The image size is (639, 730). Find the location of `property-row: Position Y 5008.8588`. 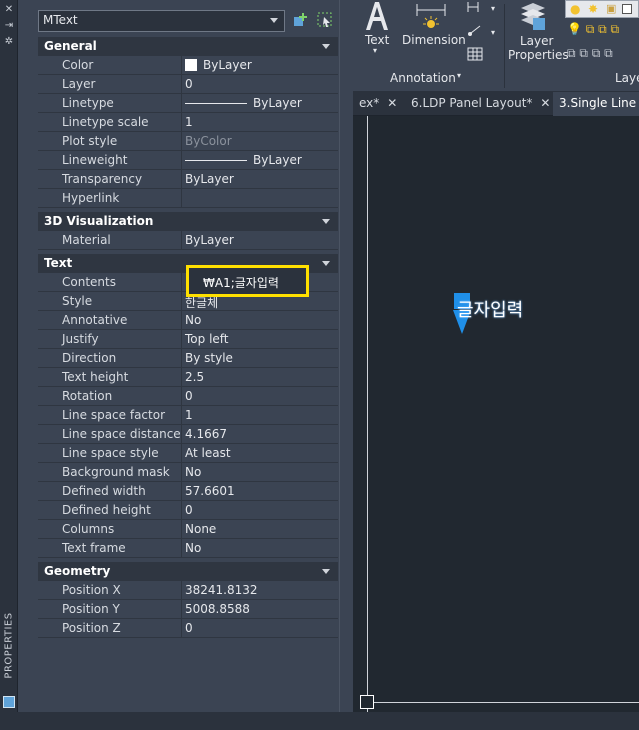

property-row: Position Y 5008.8588 is located at coordinates (188, 609).